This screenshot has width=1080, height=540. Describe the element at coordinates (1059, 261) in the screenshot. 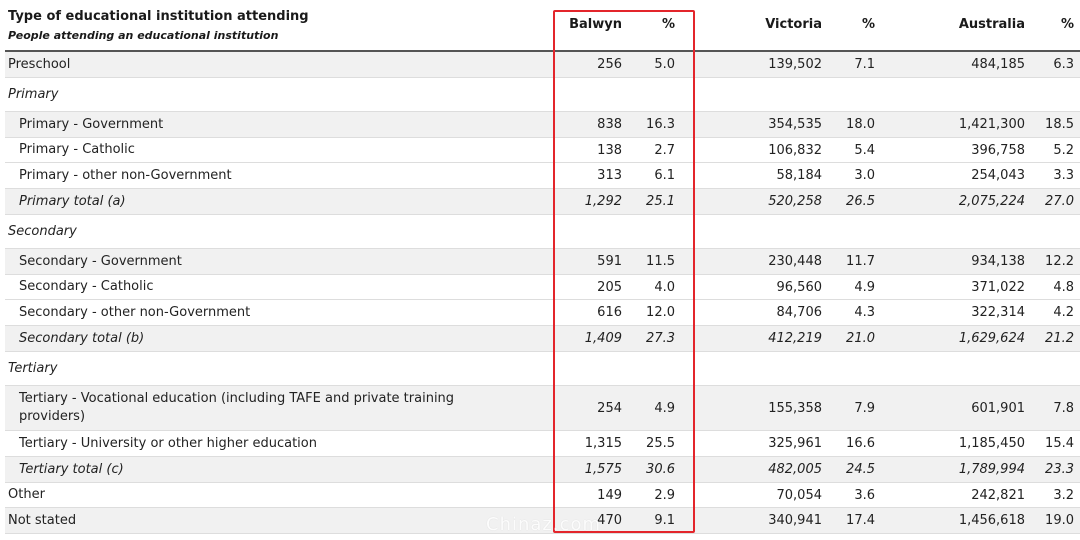

I see `cell-australia-percent: 12.2` at that location.